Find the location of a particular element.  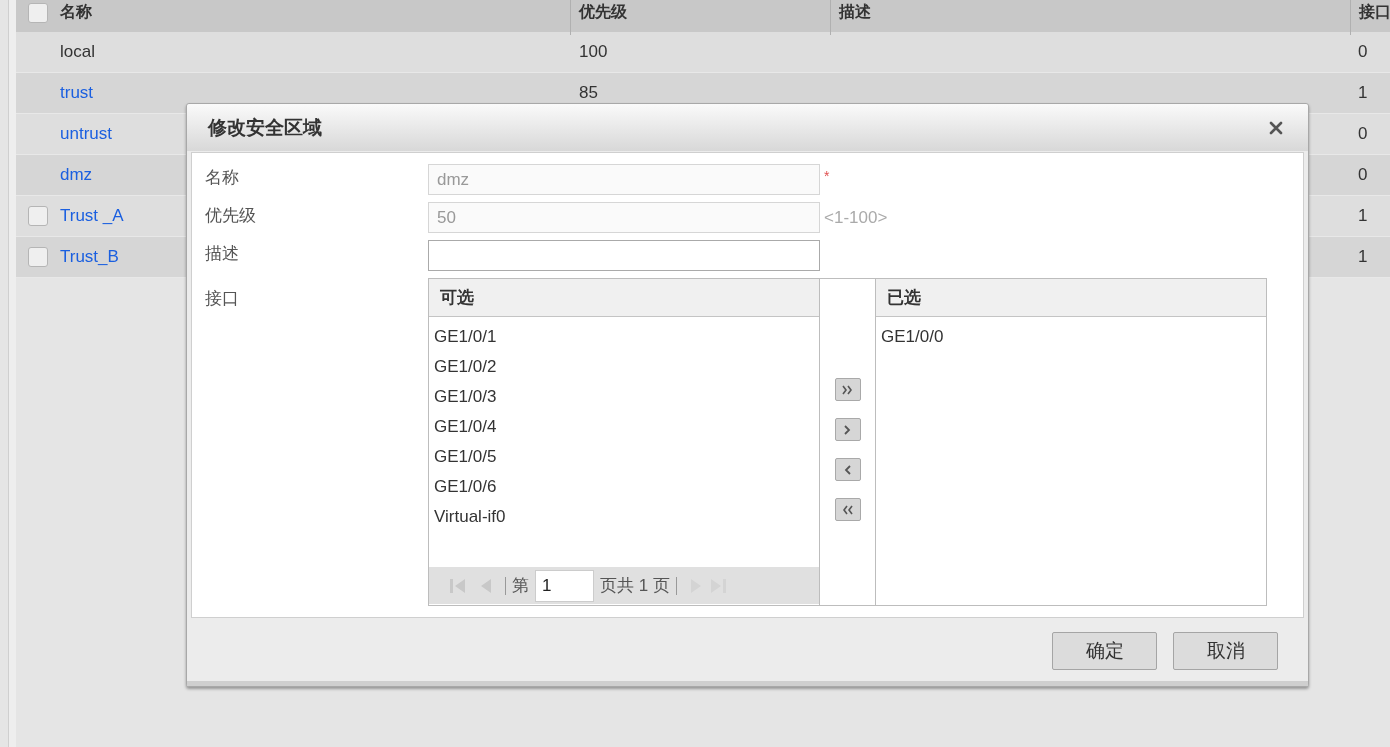

list-item: GE1/0/1 is located at coordinates (465, 337).